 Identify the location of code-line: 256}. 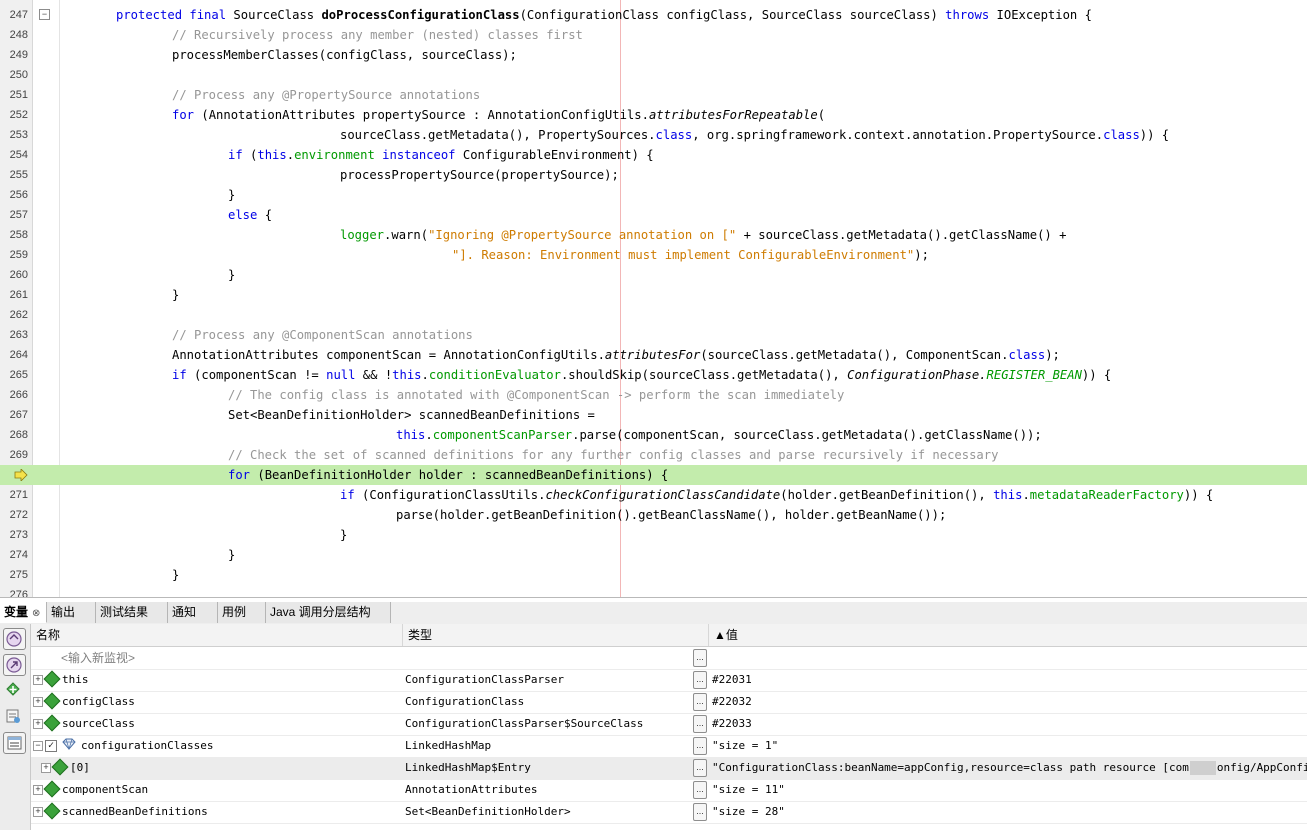
(653, 195).